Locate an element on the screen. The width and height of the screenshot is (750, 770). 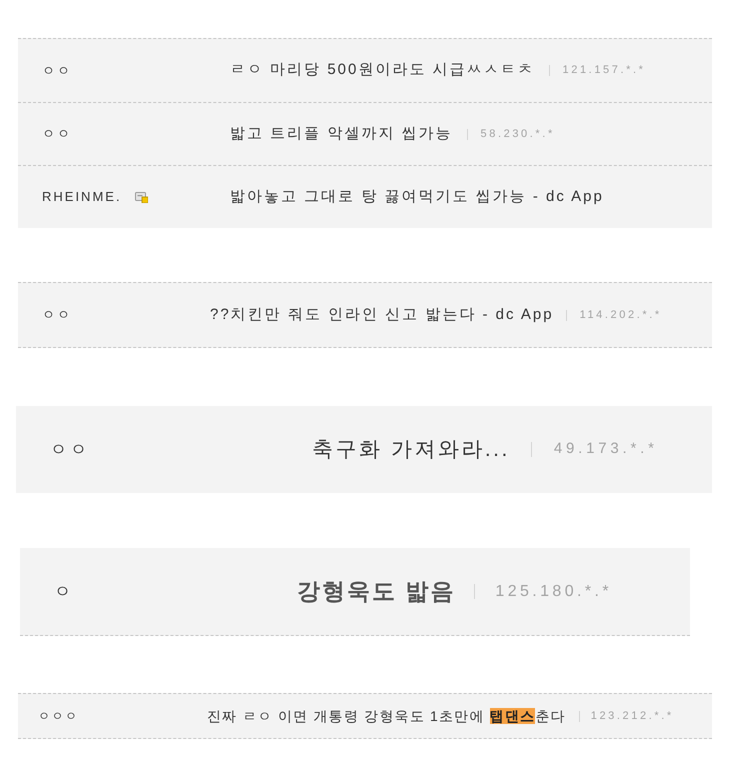
ip-address: 49.173.*.* is located at coordinates (606, 449).